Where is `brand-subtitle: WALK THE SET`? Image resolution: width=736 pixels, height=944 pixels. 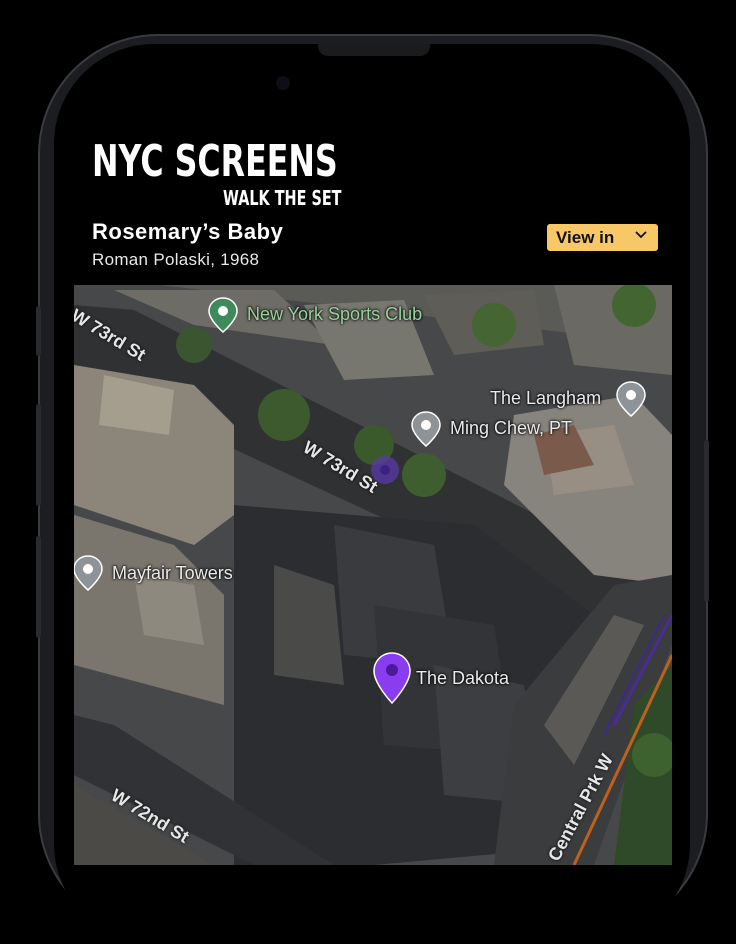 brand-subtitle: WALK THE SET is located at coordinates (282, 198).